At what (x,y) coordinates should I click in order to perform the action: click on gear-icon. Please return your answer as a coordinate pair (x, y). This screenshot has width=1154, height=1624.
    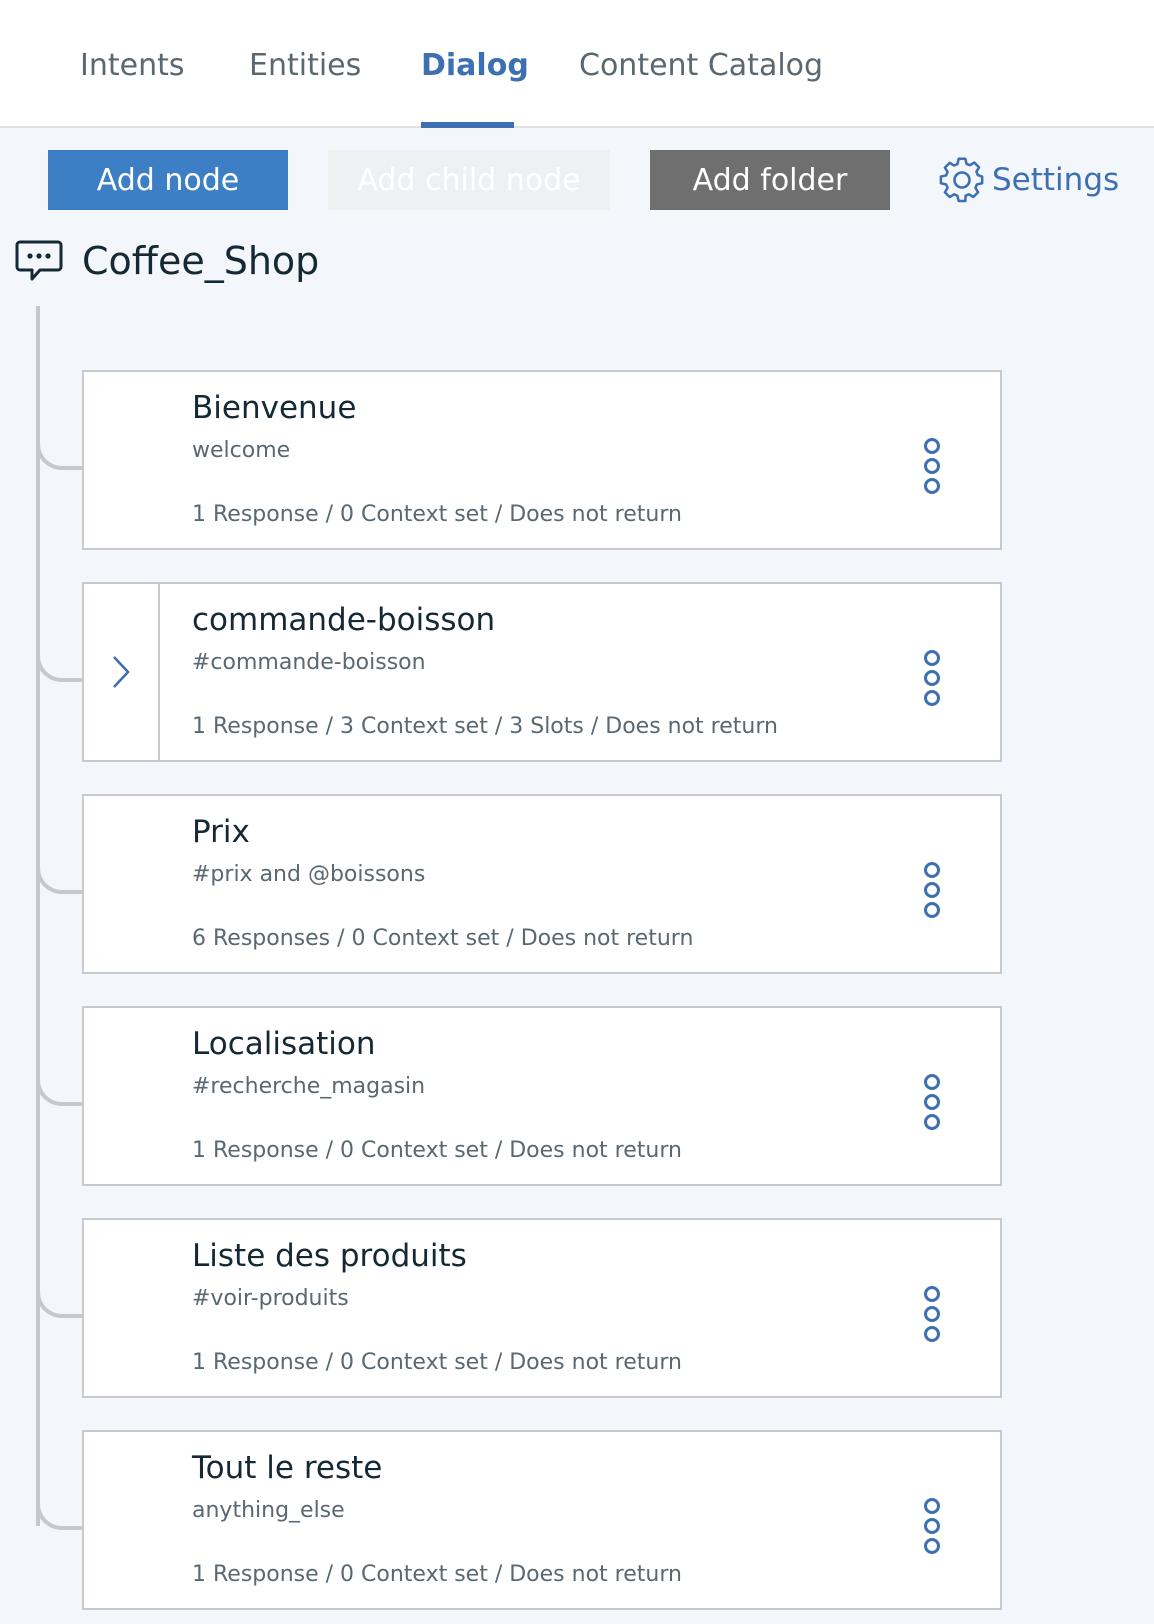
    Looking at the image, I should click on (961, 180).